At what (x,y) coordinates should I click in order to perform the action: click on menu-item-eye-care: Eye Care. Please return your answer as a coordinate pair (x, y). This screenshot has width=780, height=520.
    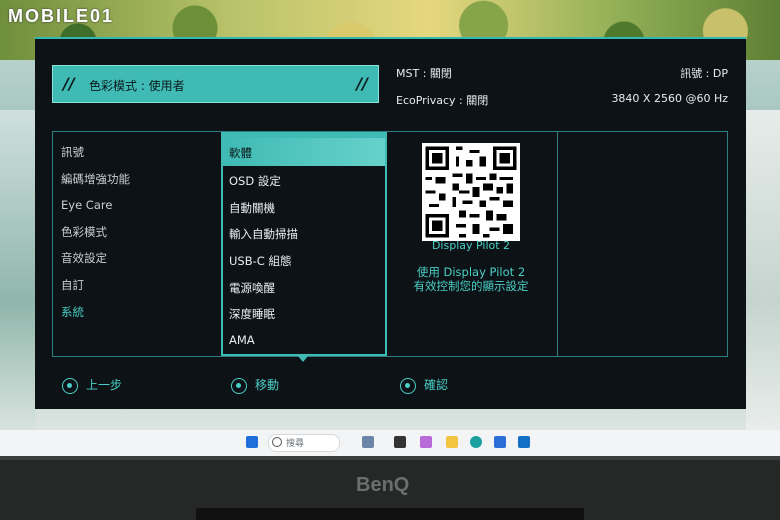
    Looking at the image, I should click on (86, 205).